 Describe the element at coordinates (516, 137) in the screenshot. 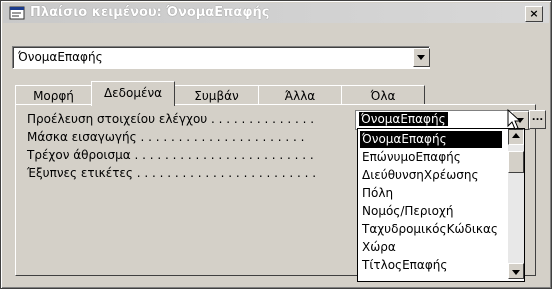

I see `scroll-up-button` at that location.